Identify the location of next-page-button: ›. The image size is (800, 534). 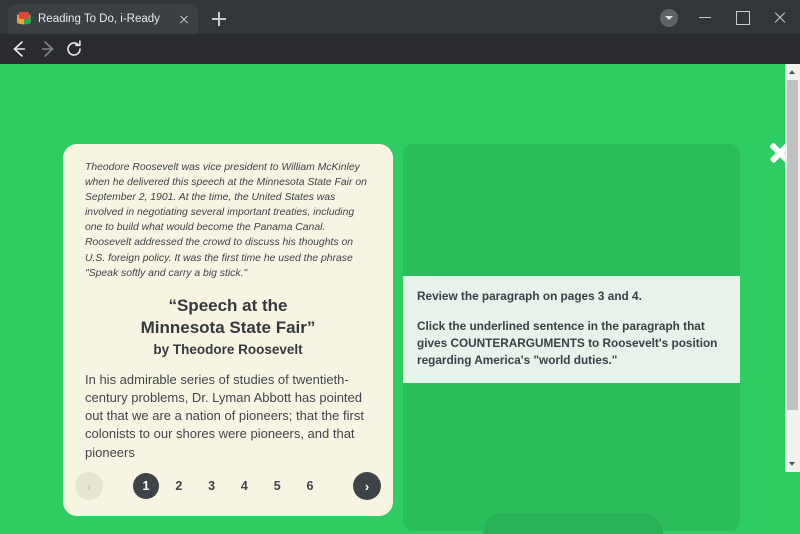
(367, 486).